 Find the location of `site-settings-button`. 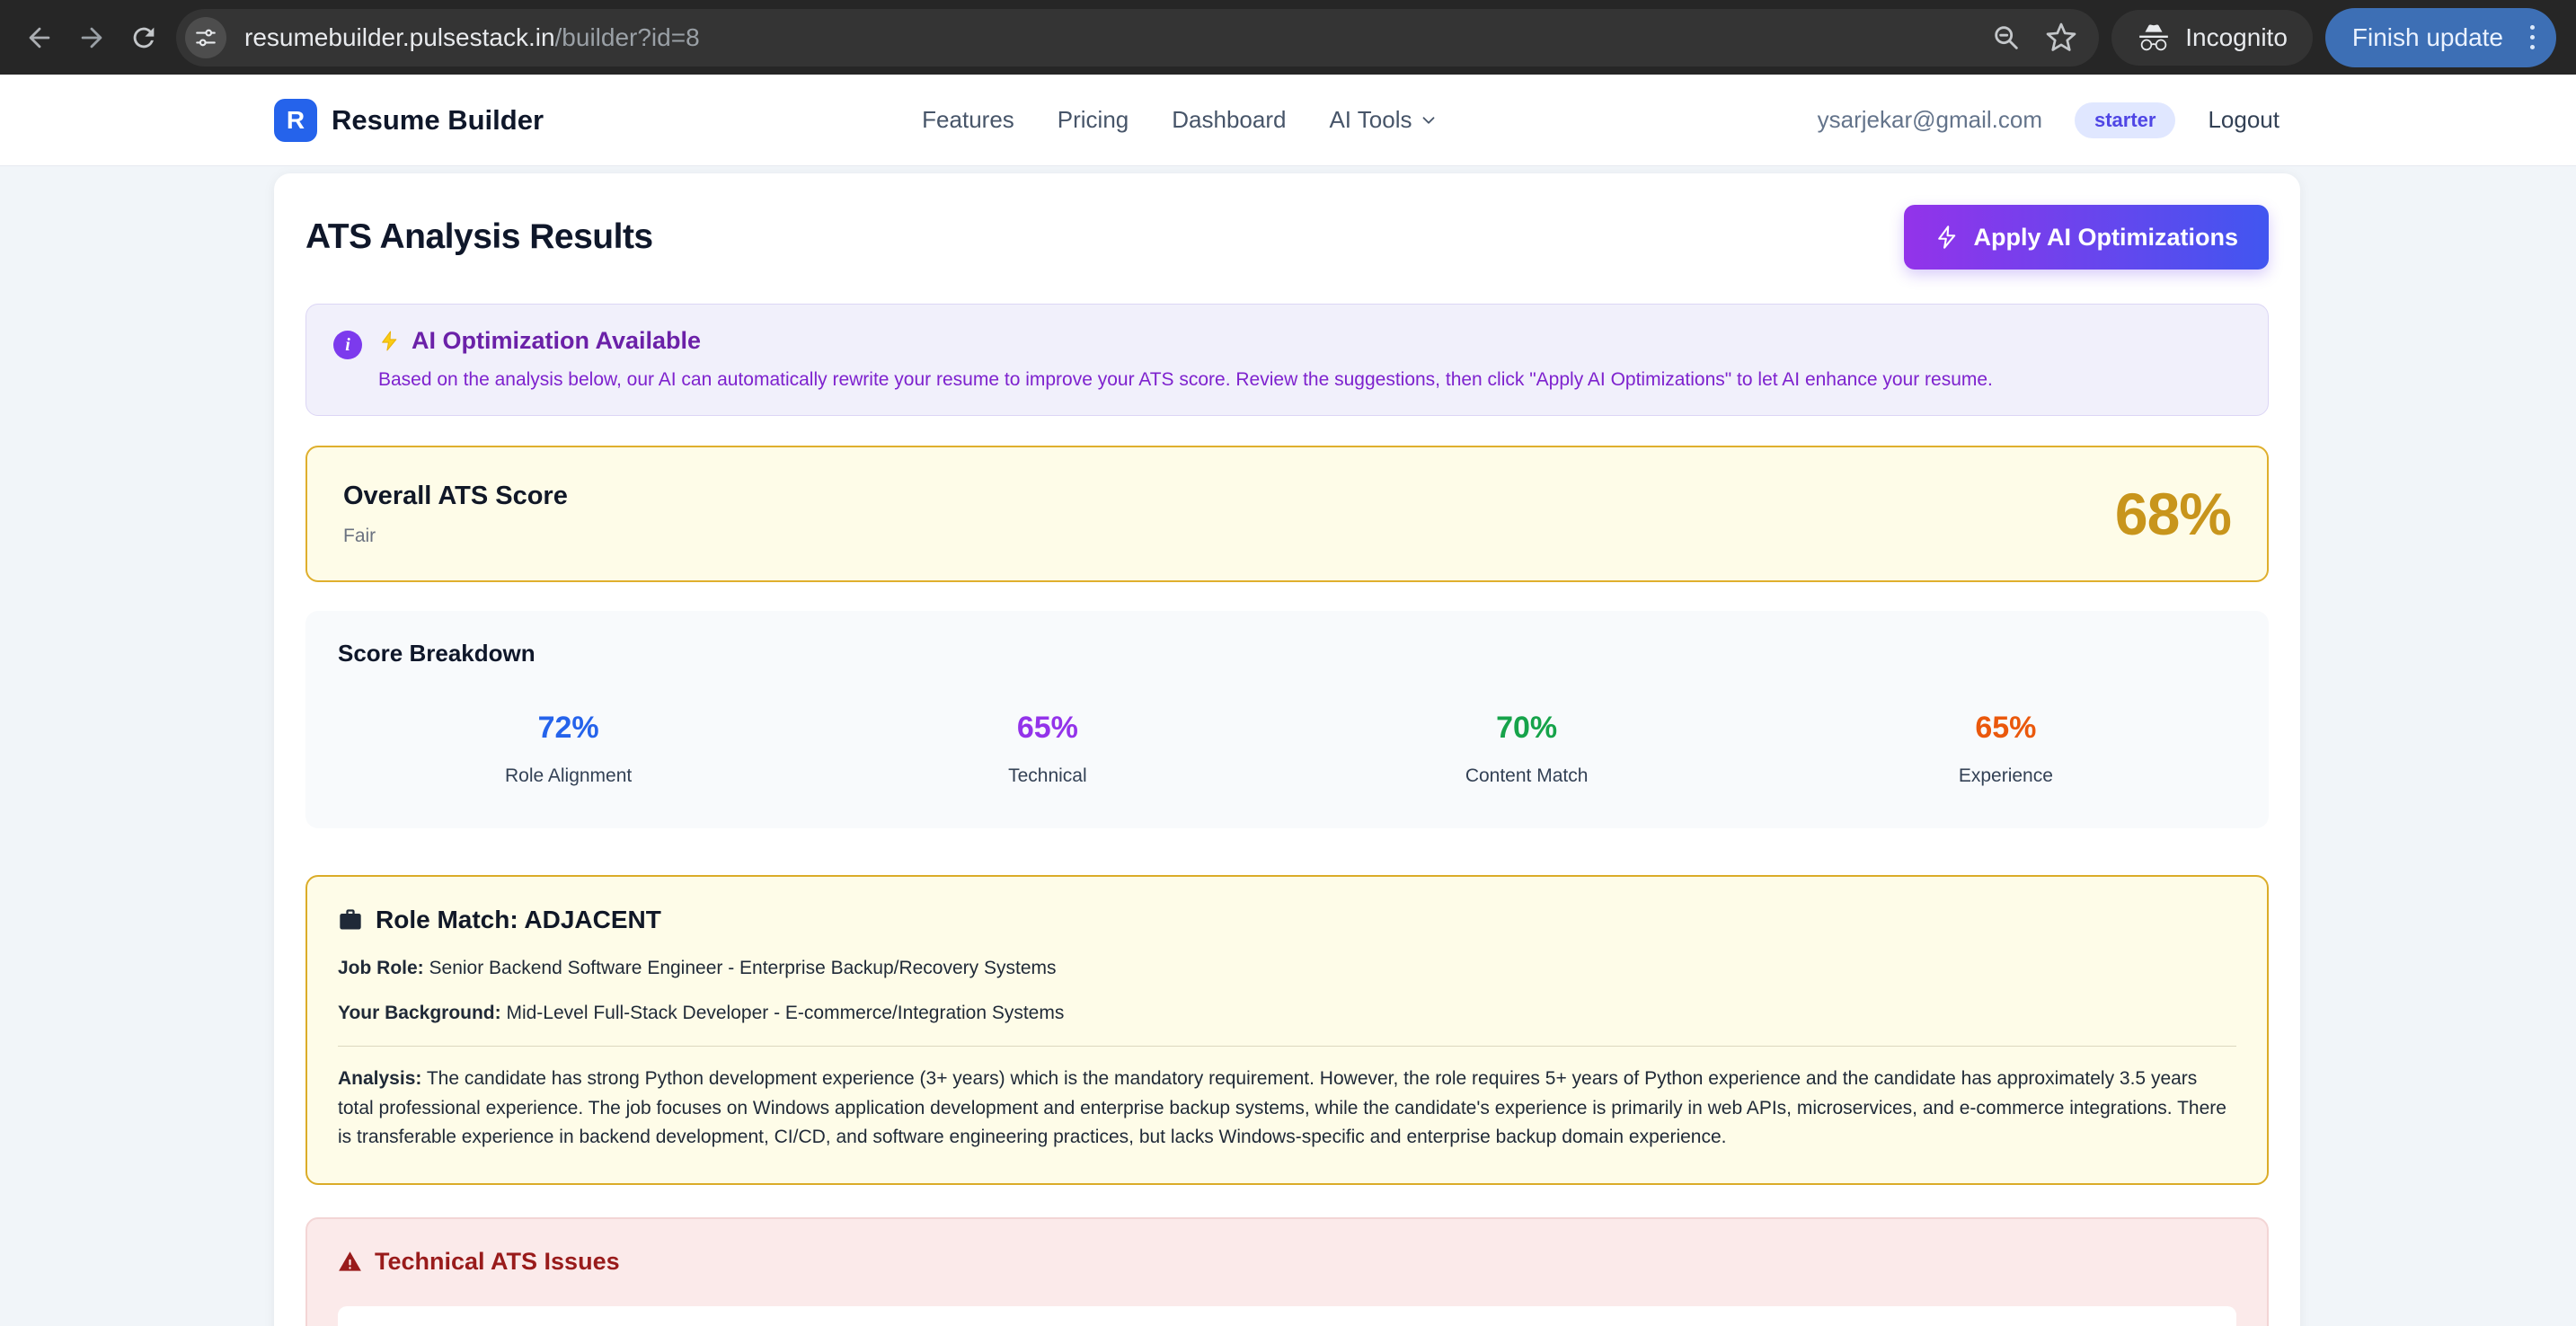

site-settings-button is located at coordinates (205, 37).